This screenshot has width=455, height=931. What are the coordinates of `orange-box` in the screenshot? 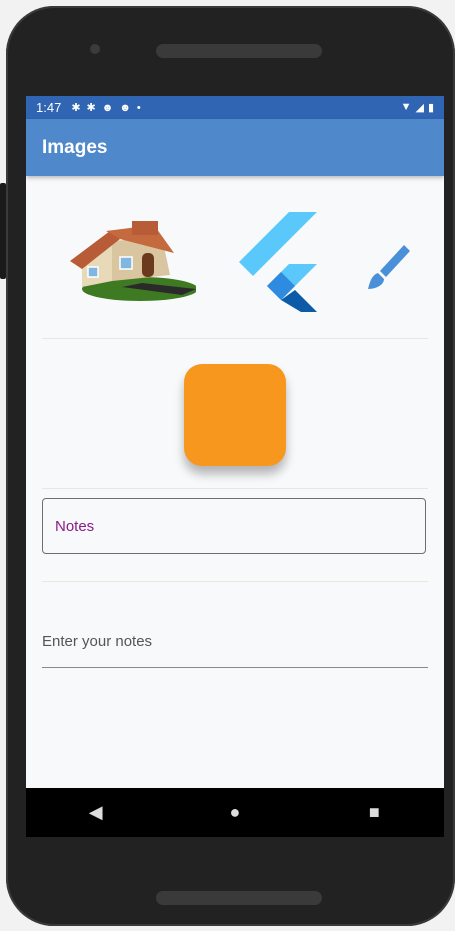 It's located at (235, 415).